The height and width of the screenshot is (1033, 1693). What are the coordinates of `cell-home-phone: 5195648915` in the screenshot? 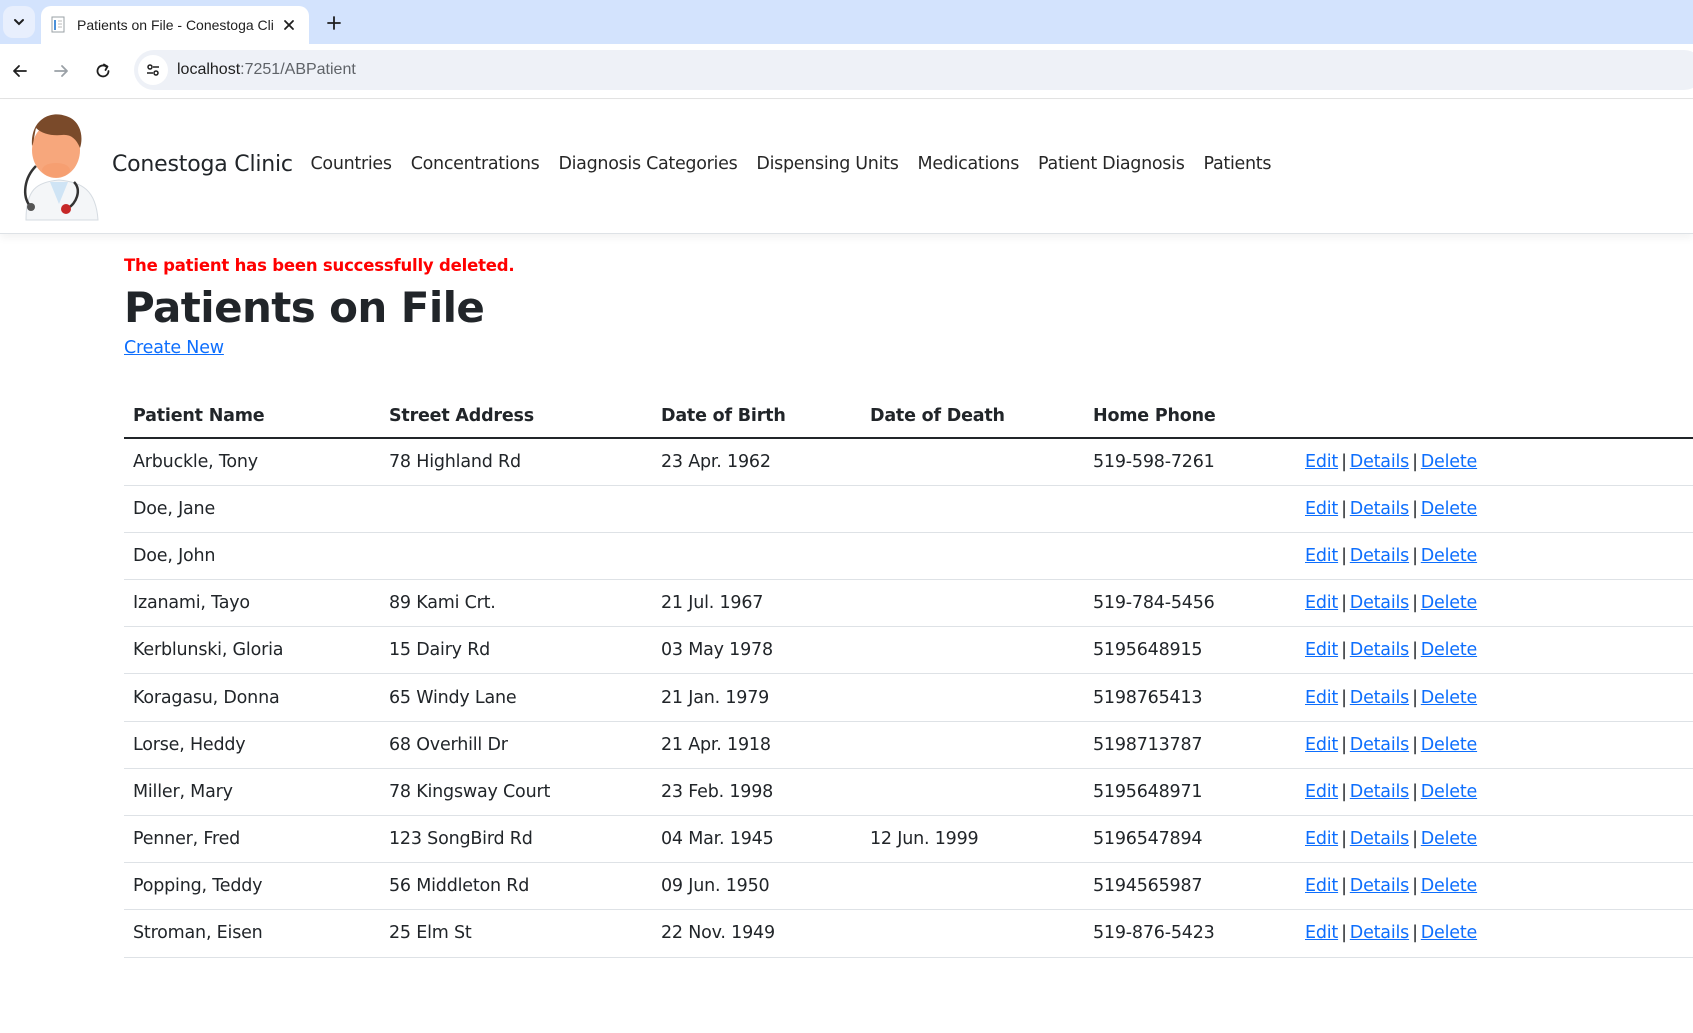 It's located at (1190, 650).